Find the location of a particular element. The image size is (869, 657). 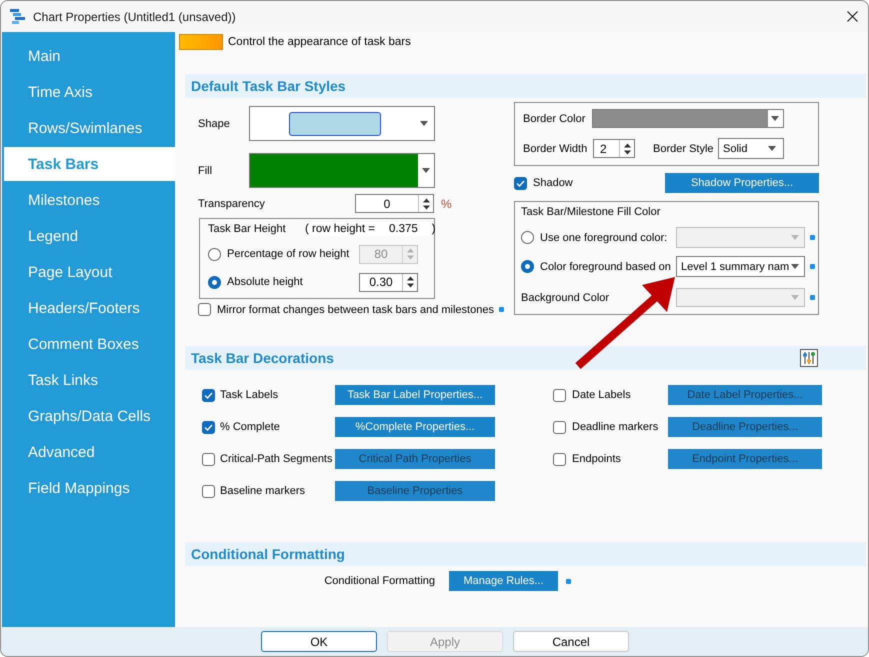

row-height-value: 0.375 is located at coordinates (403, 229).